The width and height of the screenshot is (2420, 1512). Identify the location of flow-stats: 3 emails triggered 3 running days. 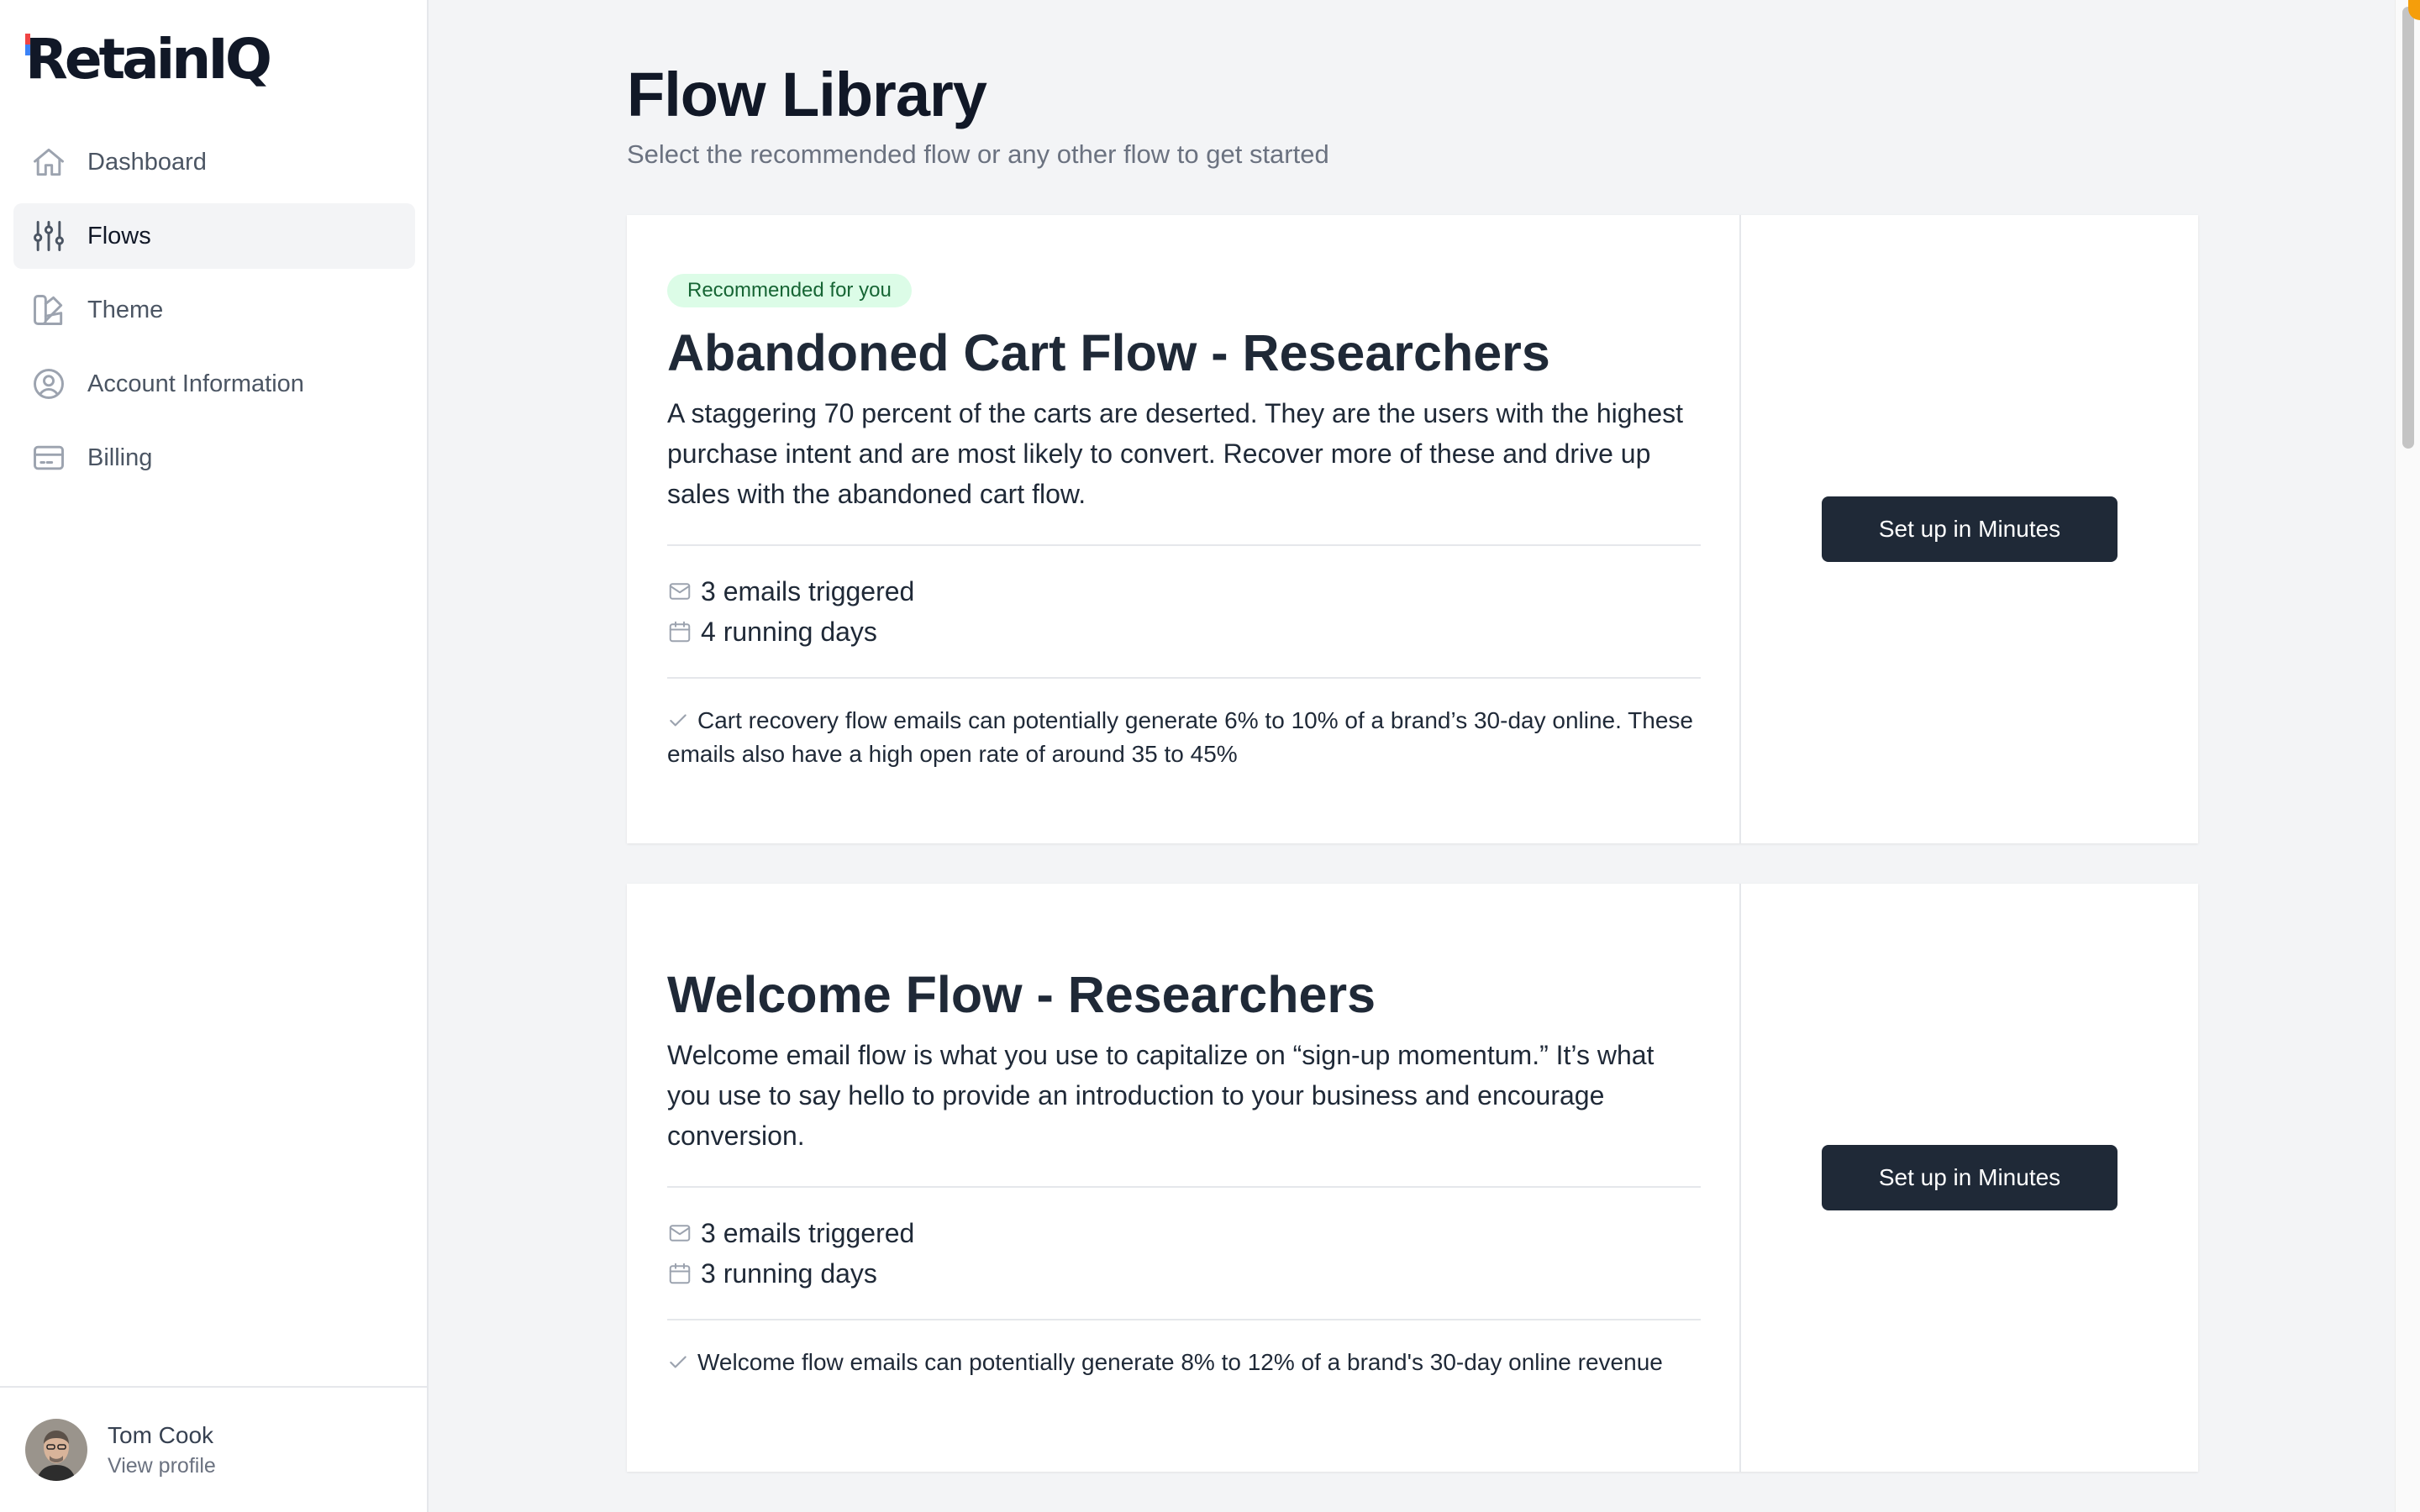
(1184, 1253).